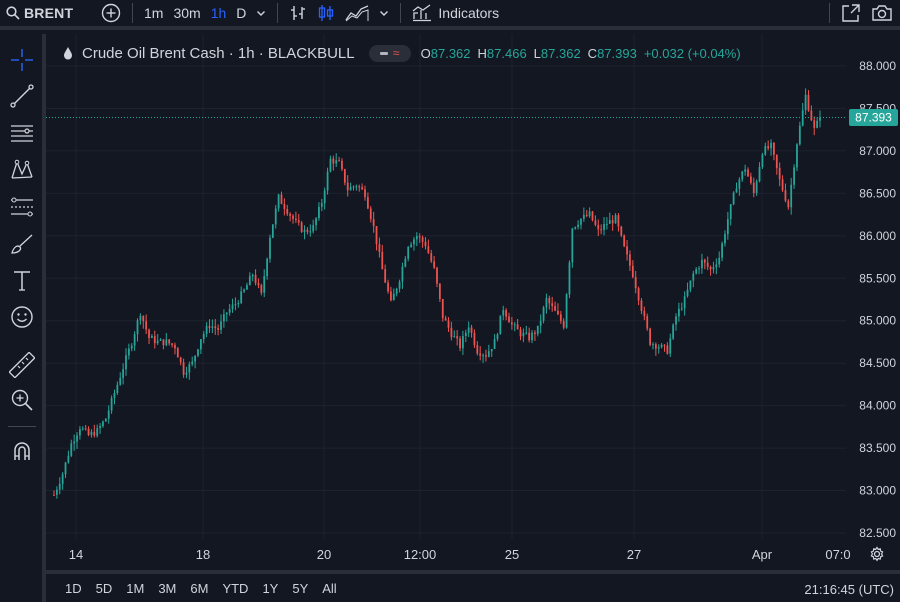 This screenshot has height=602, width=900. What do you see at coordinates (455, 13) in the screenshot?
I see `indicators-button: Indicators` at bounding box center [455, 13].